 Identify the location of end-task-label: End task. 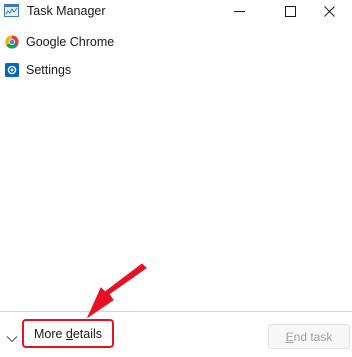
(309, 336).